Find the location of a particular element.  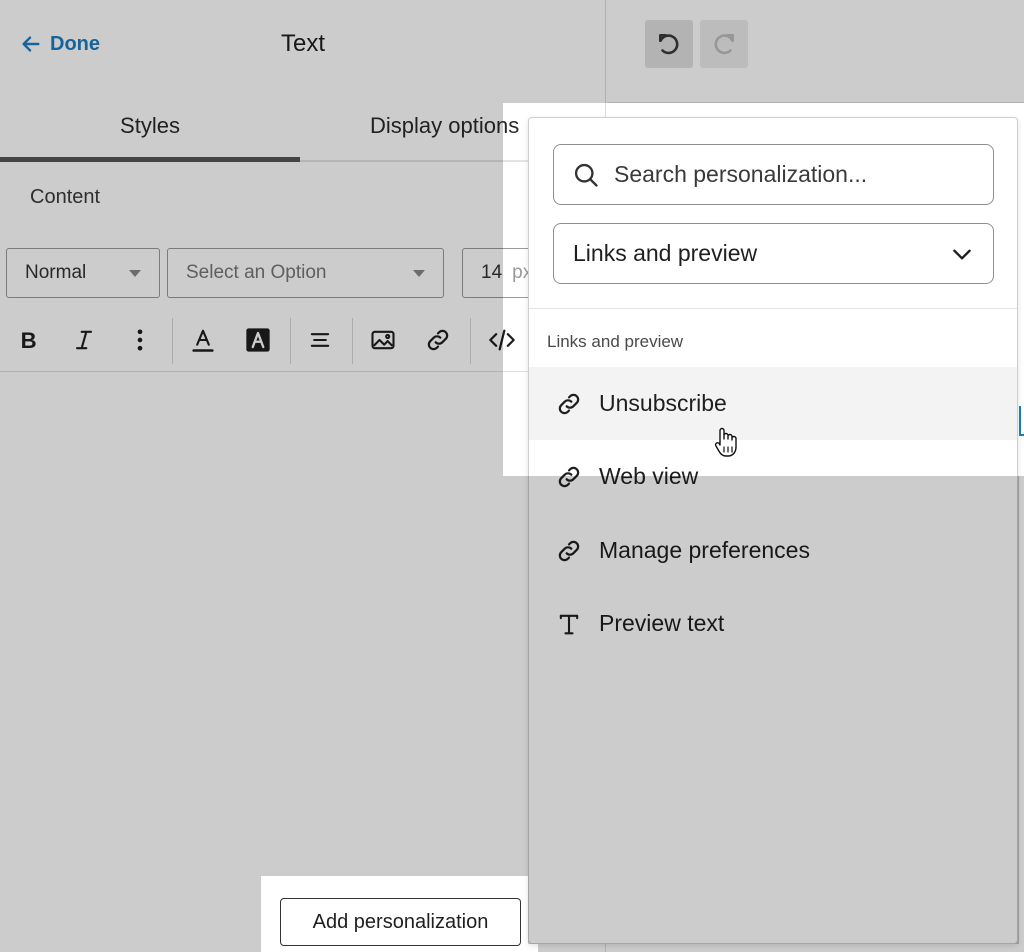

undo-button is located at coordinates (669, 44).